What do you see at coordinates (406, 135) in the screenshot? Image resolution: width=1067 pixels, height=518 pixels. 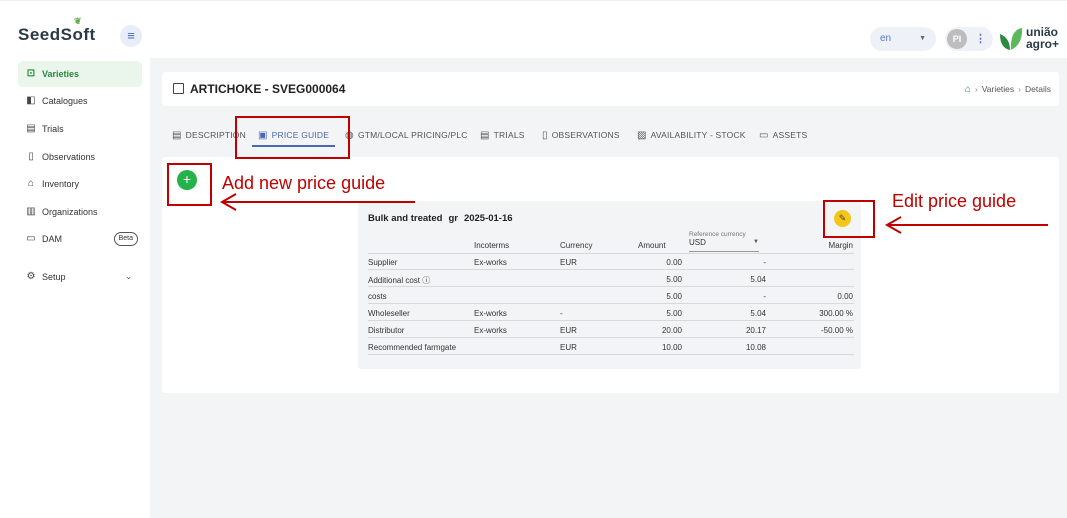 I see `tab-gtm-local-pricing: ◍ GTM/LOCAL PRICING/PLC` at bounding box center [406, 135].